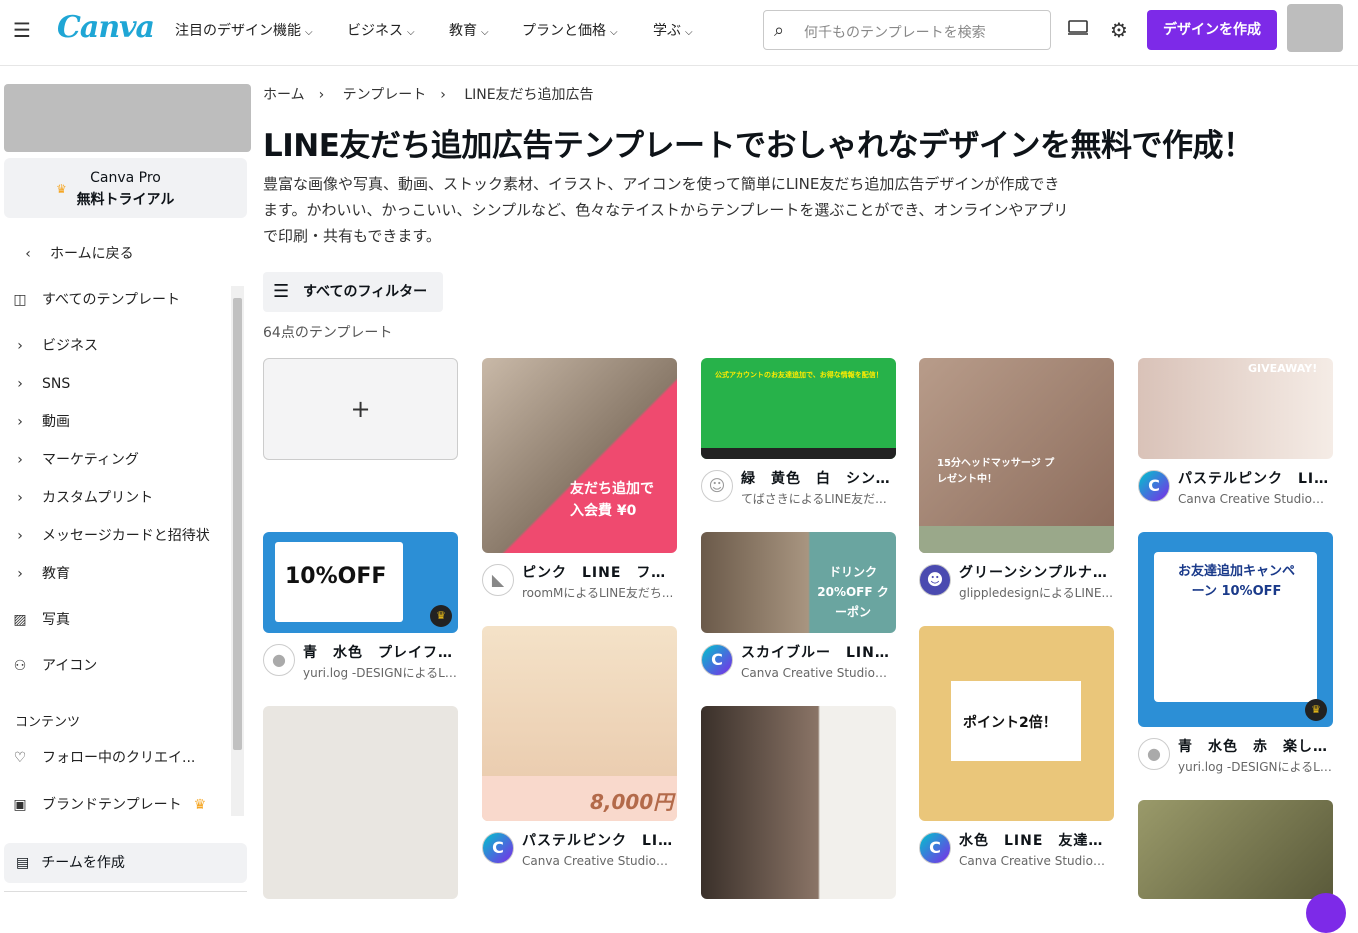 Image resolution: width=1358 pixels, height=933 pixels. What do you see at coordinates (23, 30) in the screenshot?
I see `menu-icon: ☰` at bounding box center [23, 30].